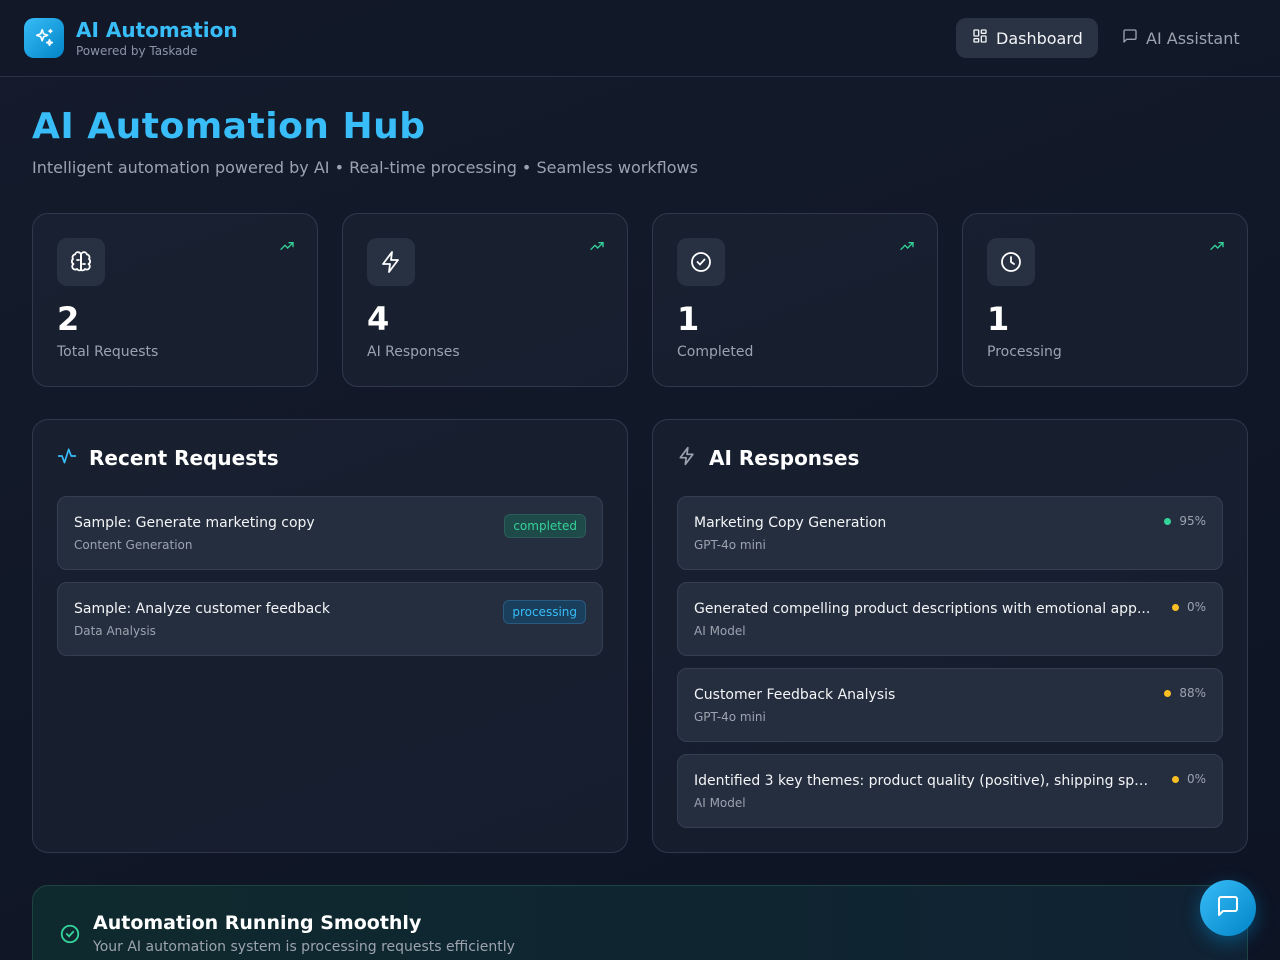 The height and width of the screenshot is (960, 1280). What do you see at coordinates (68, 319) in the screenshot?
I see `stat-value: 2` at bounding box center [68, 319].